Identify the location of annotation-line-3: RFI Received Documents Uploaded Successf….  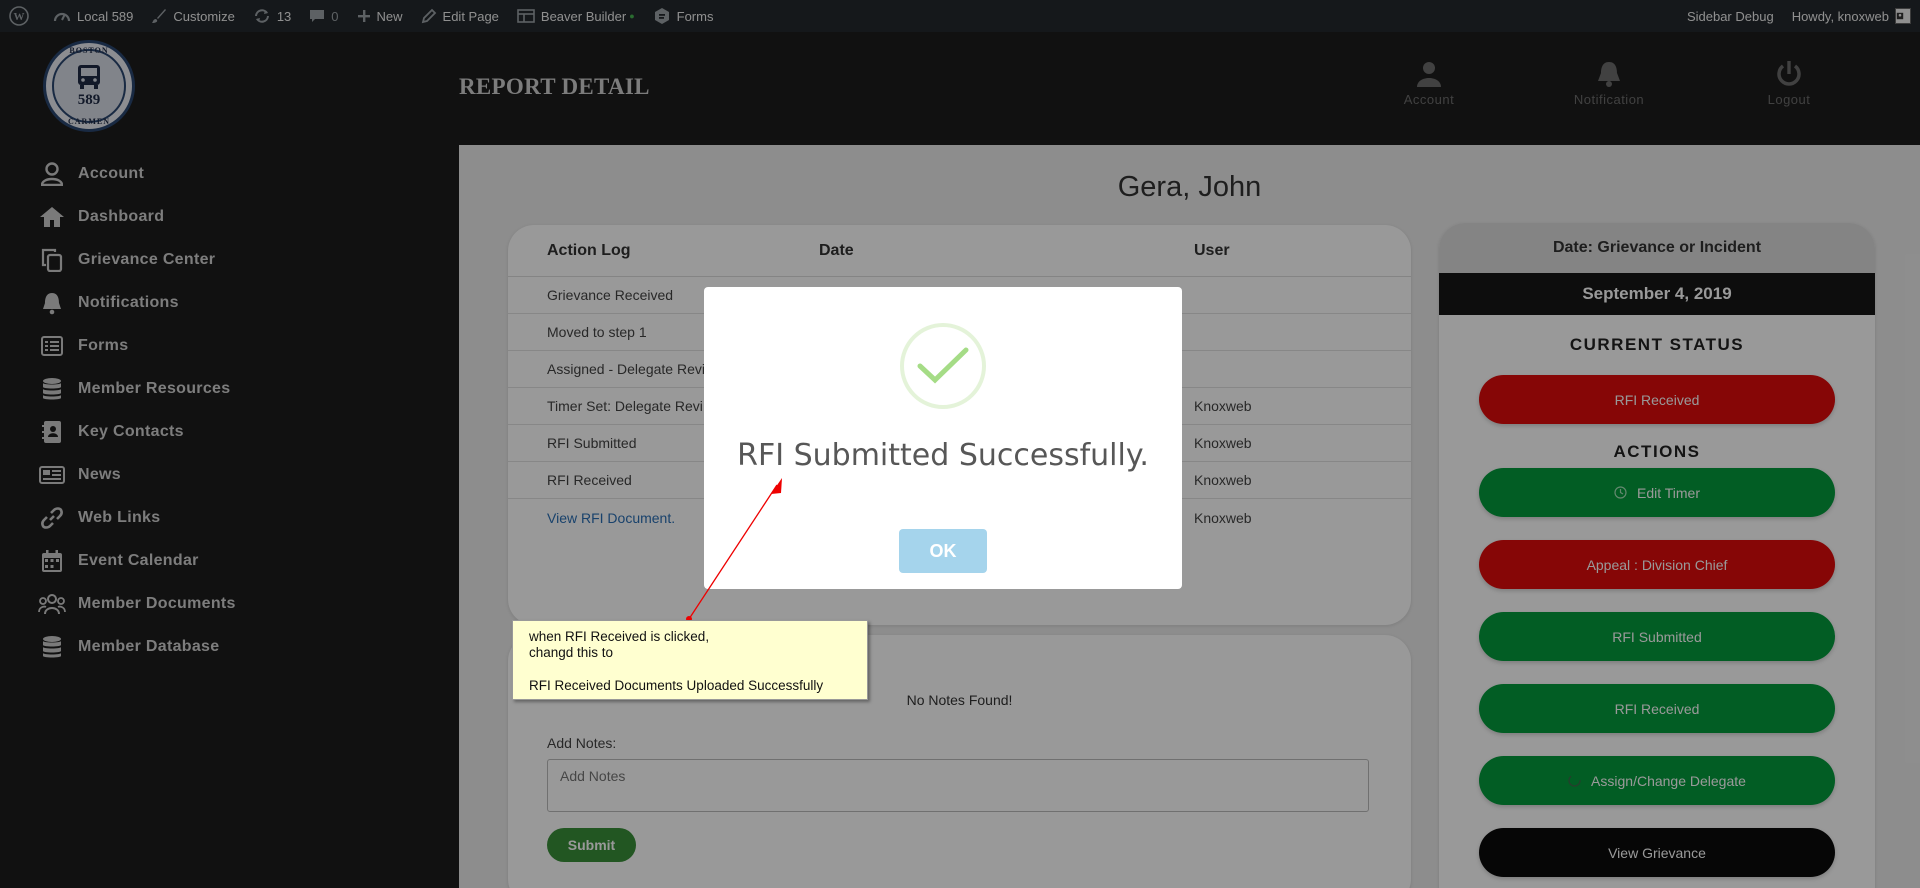
(676, 685).